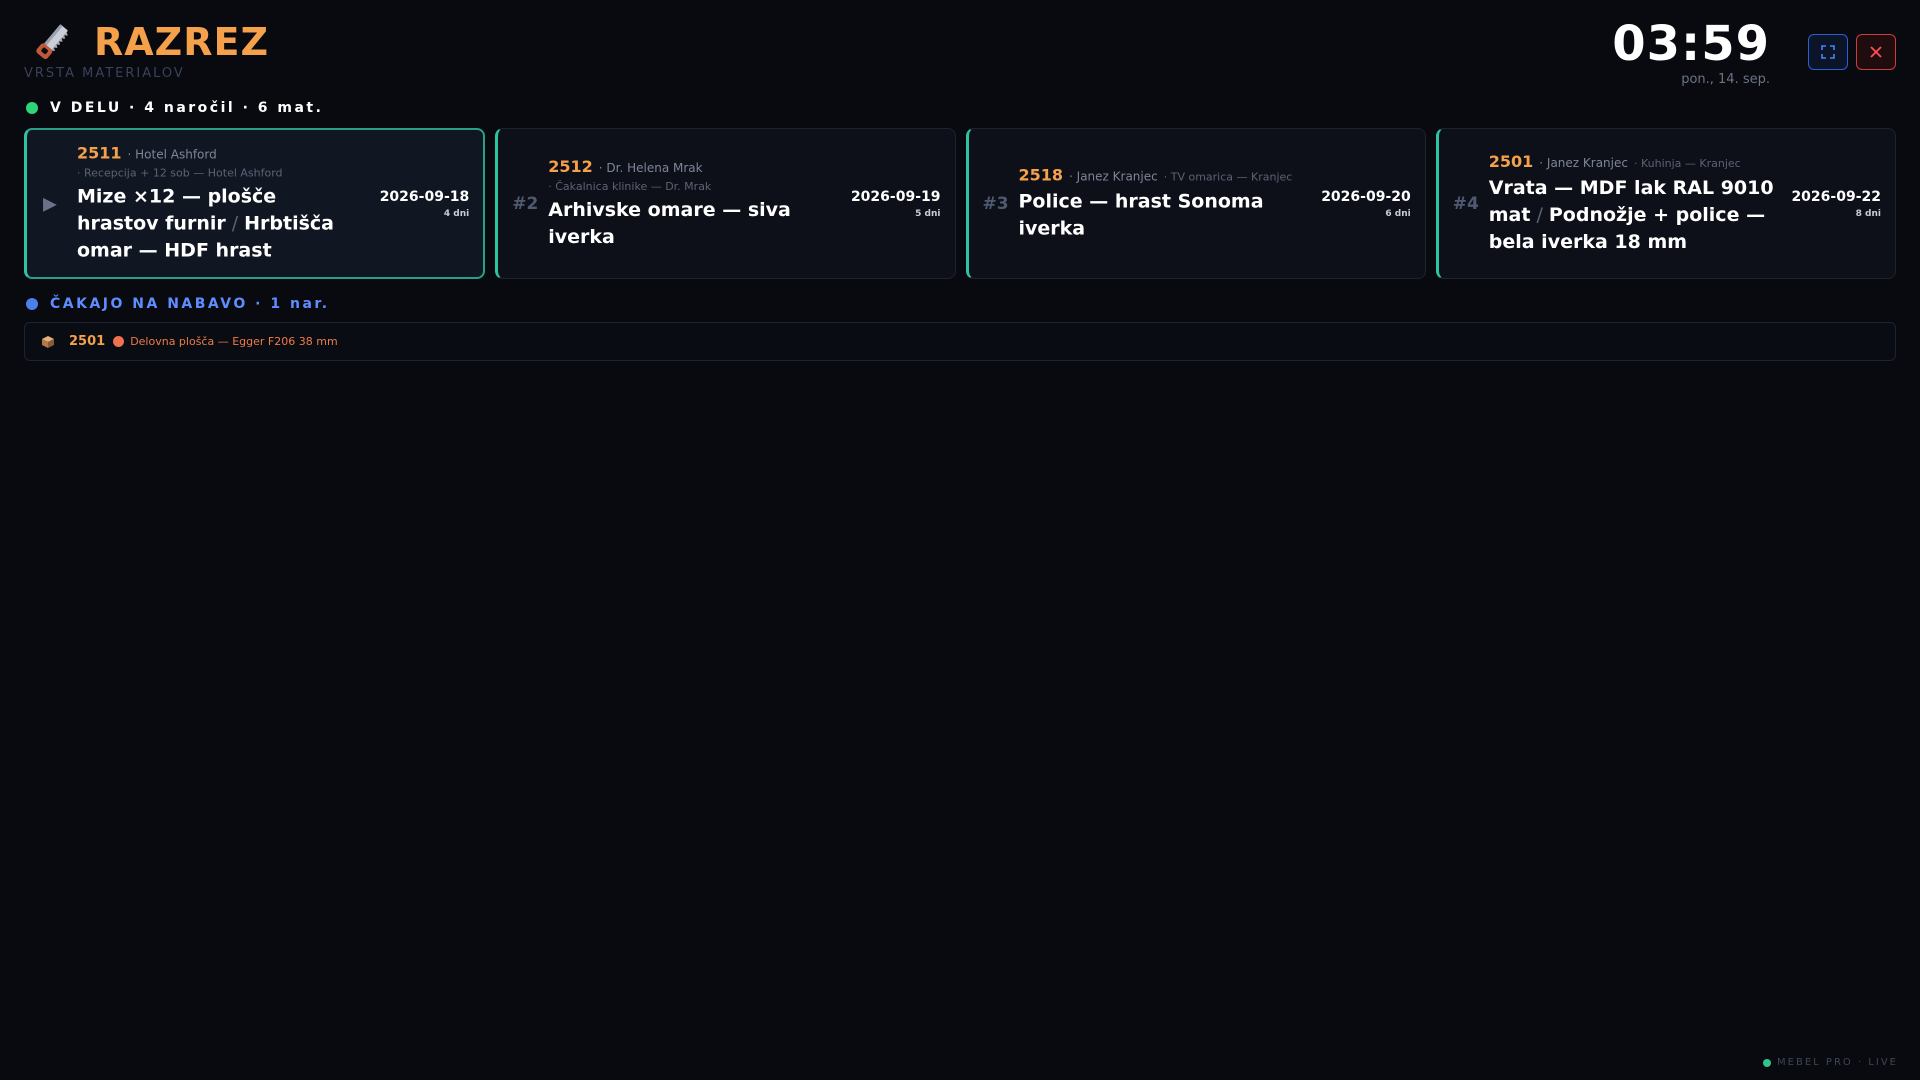 The image size is (1920, 1080). Describe the element at coordinates (1465, 203) in the screenshot. I see `queue-position: #4` at that location.